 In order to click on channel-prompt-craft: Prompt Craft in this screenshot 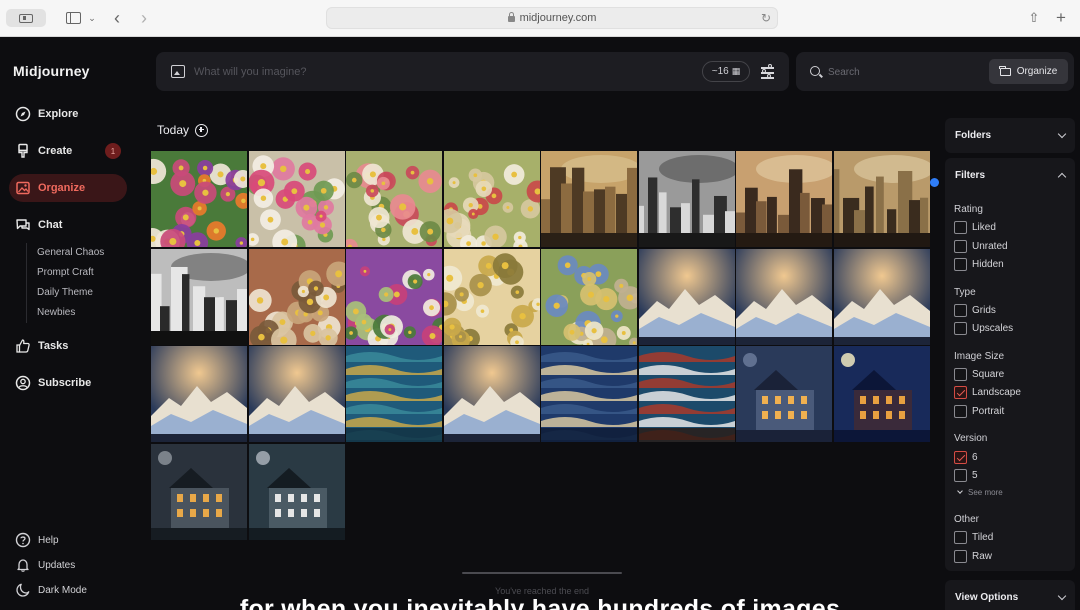, I will do `click(70, 273)`.